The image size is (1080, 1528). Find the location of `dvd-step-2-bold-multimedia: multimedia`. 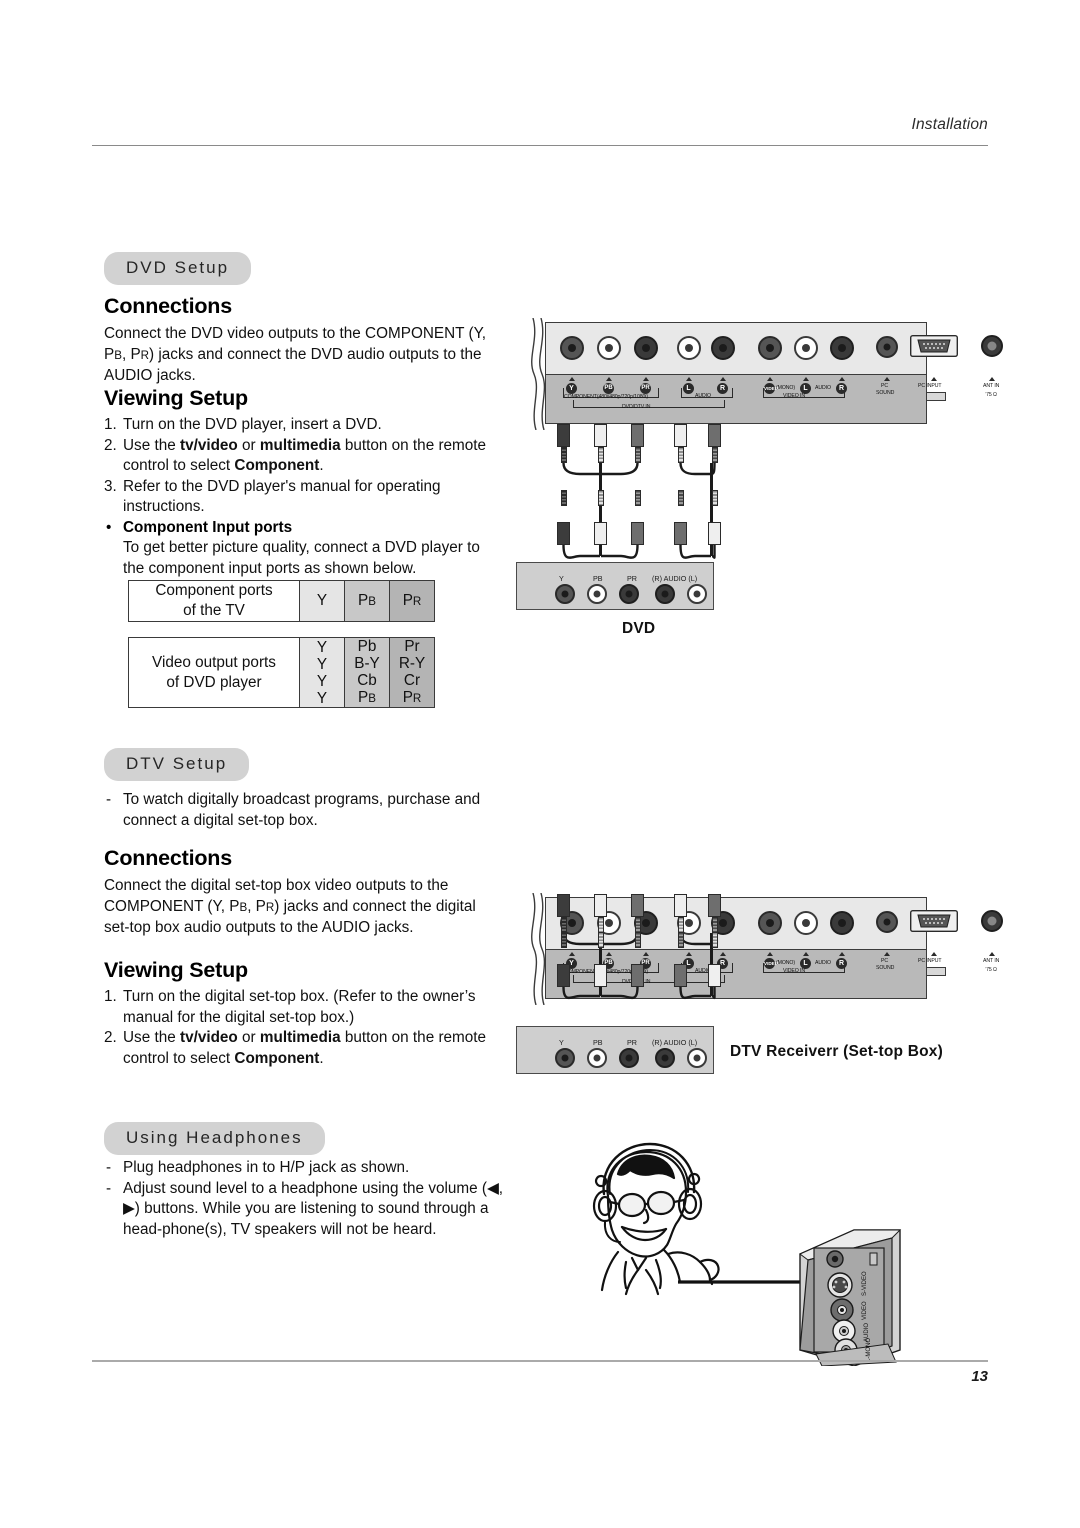

dvd-step-2-bold-multimedia: multimedia is located at coordinates (300, 445).